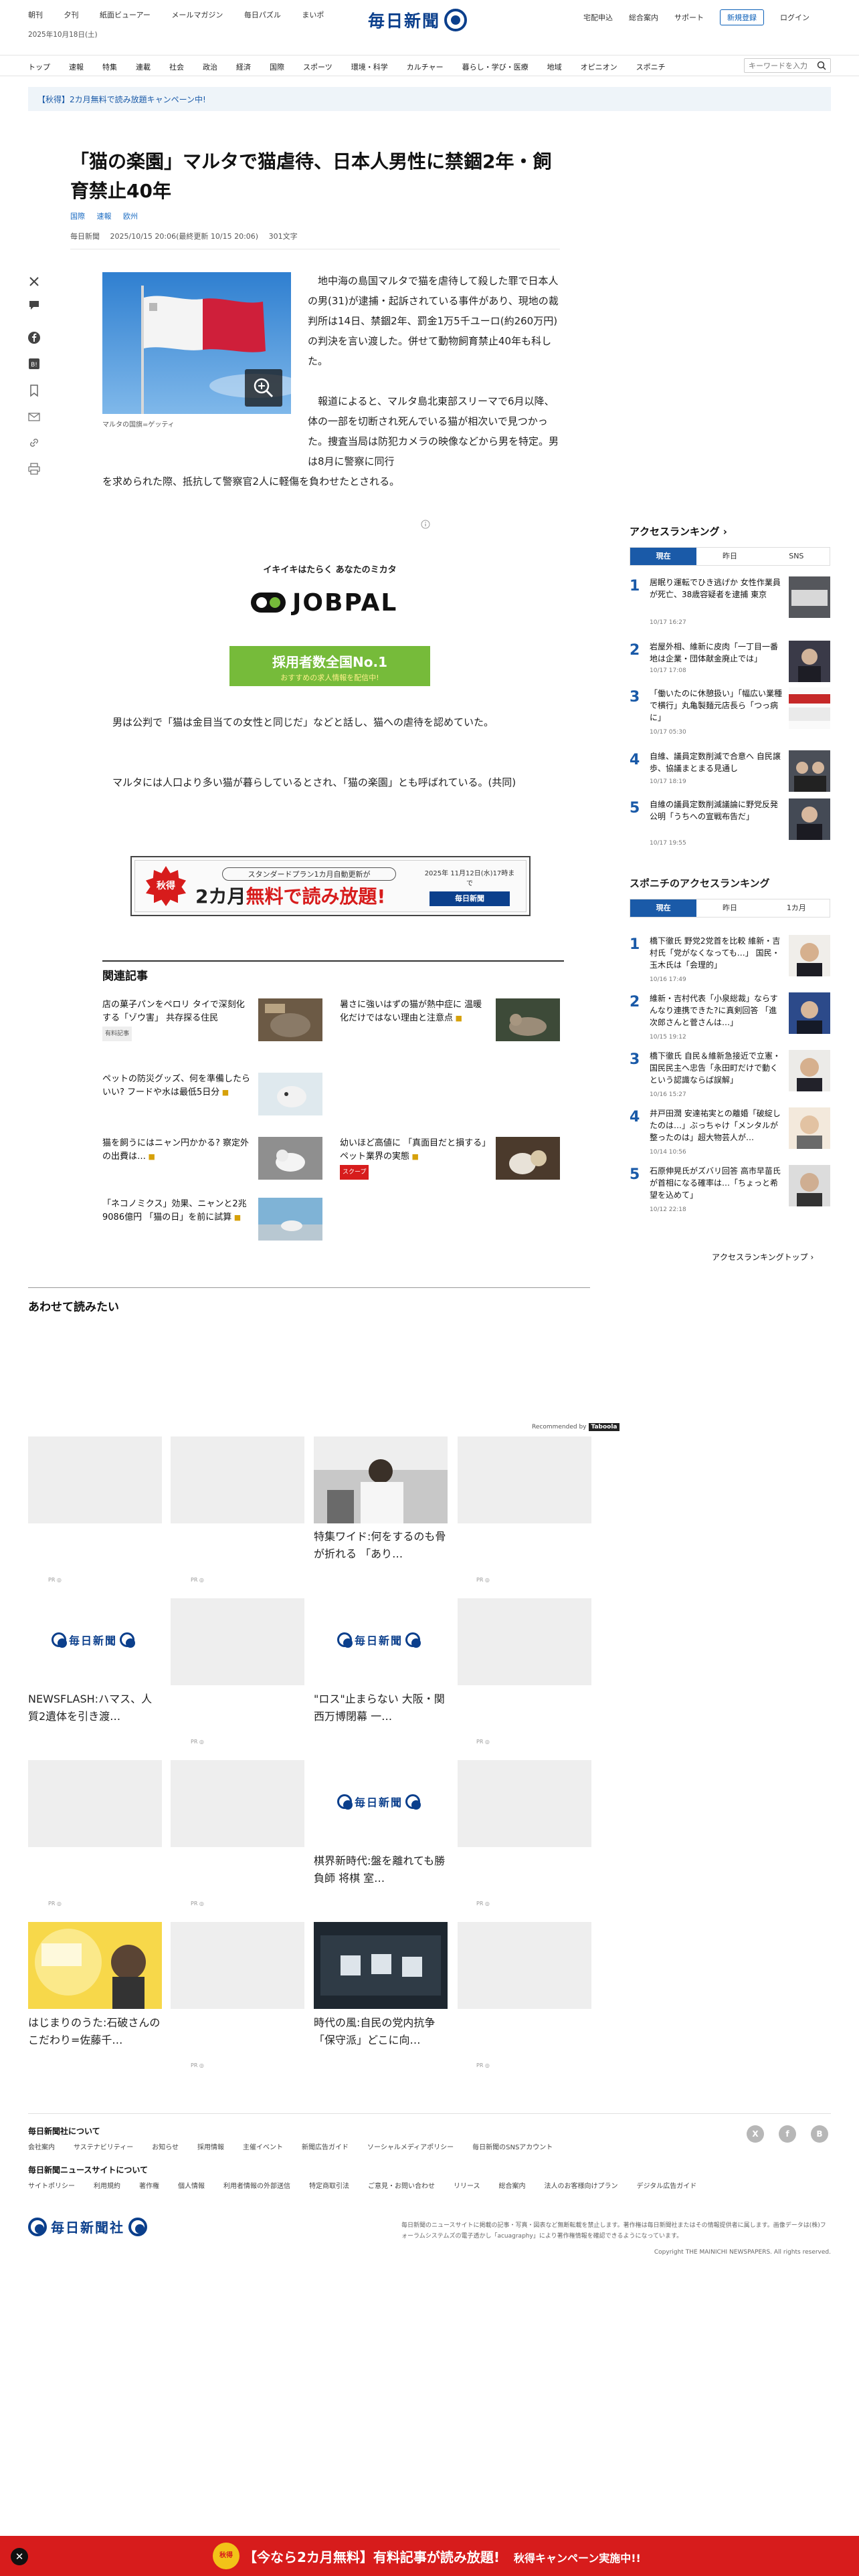 This screenshot has width=859, height=2576. What do you see at coordinates (821, 65) in the screenshot?
I see `search-icon` at bounding box center [821, 65].